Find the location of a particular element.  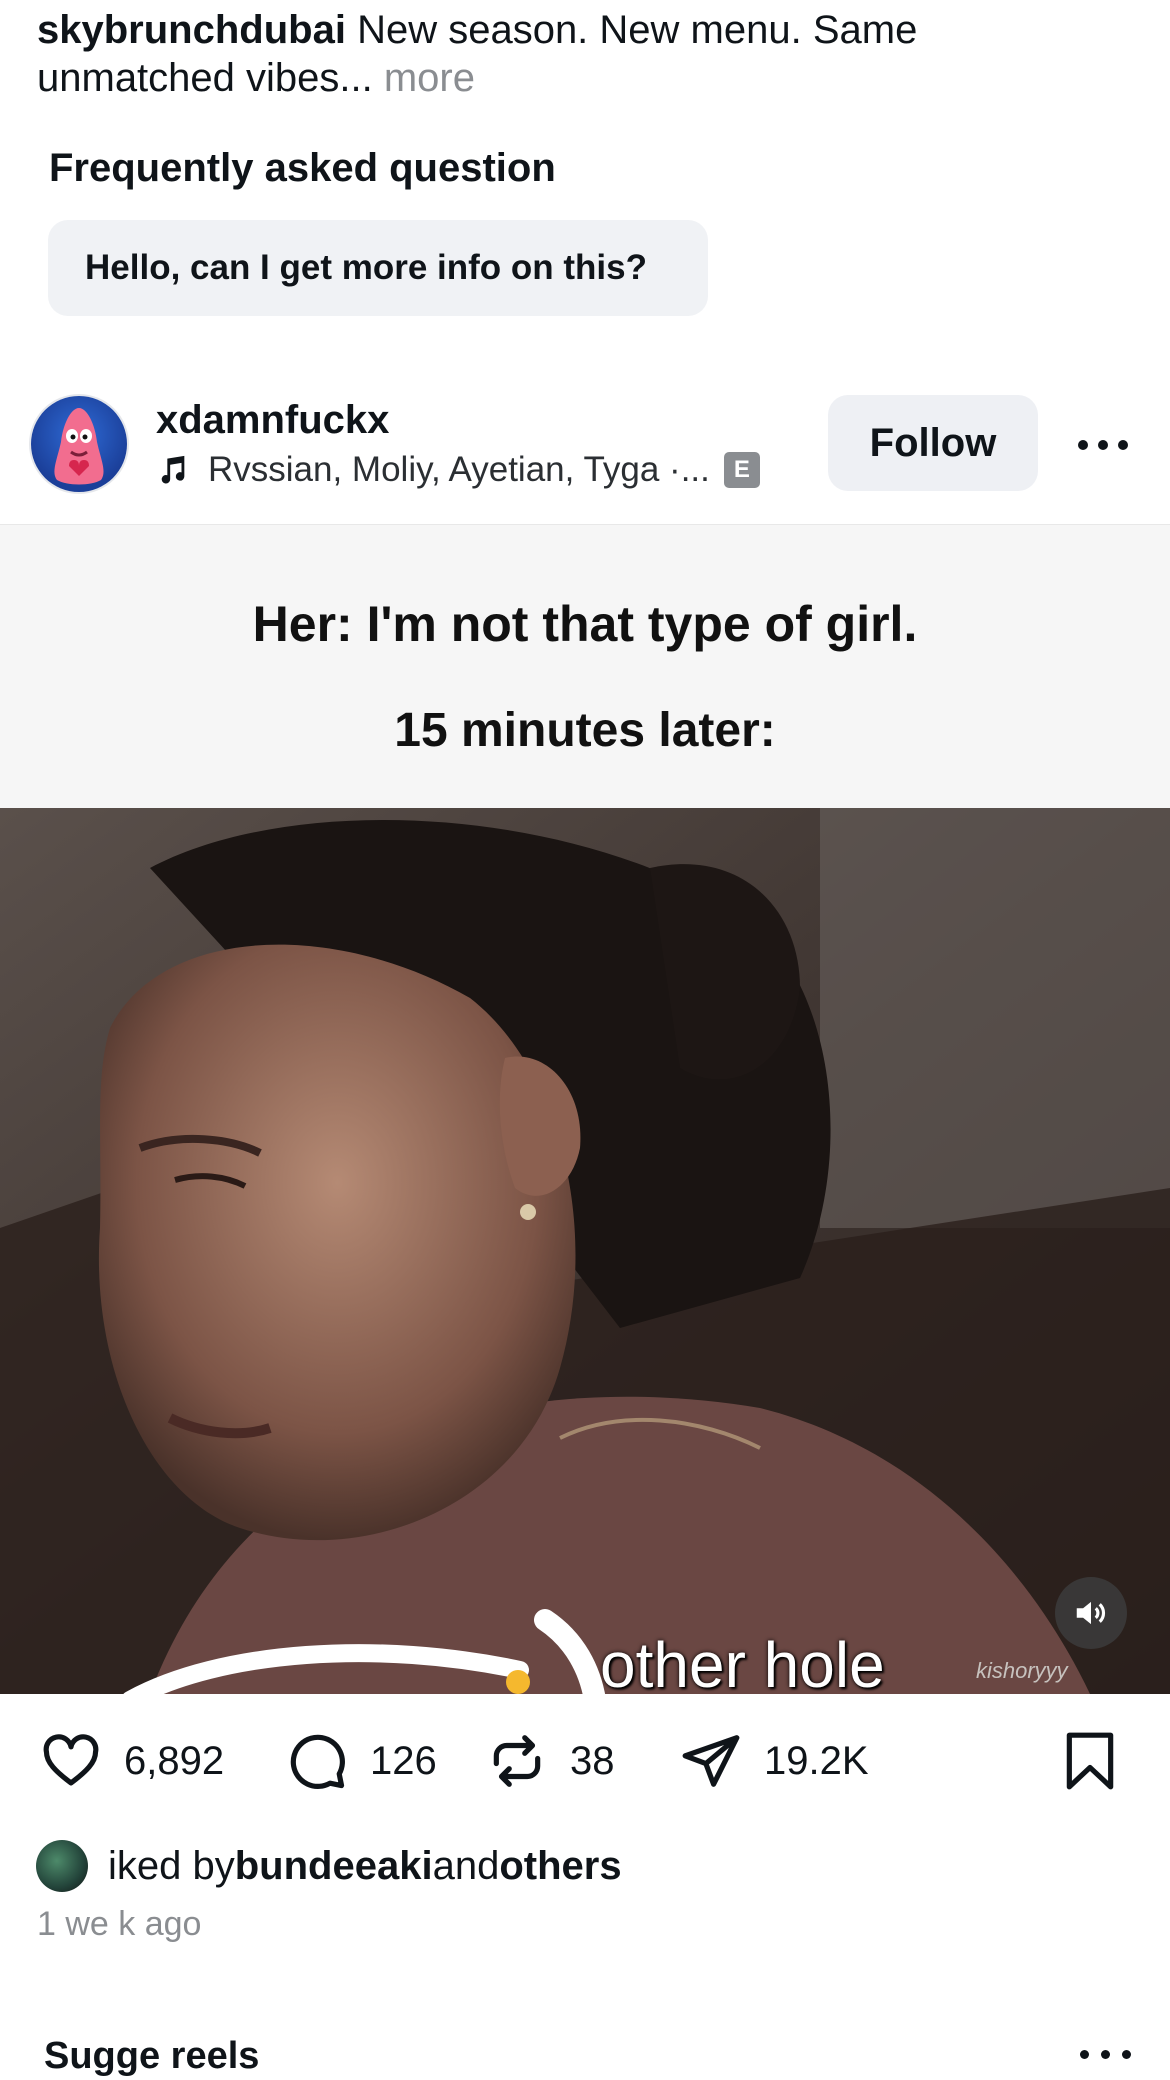

bookmark-icon is located at coordinates (1090, 1761).